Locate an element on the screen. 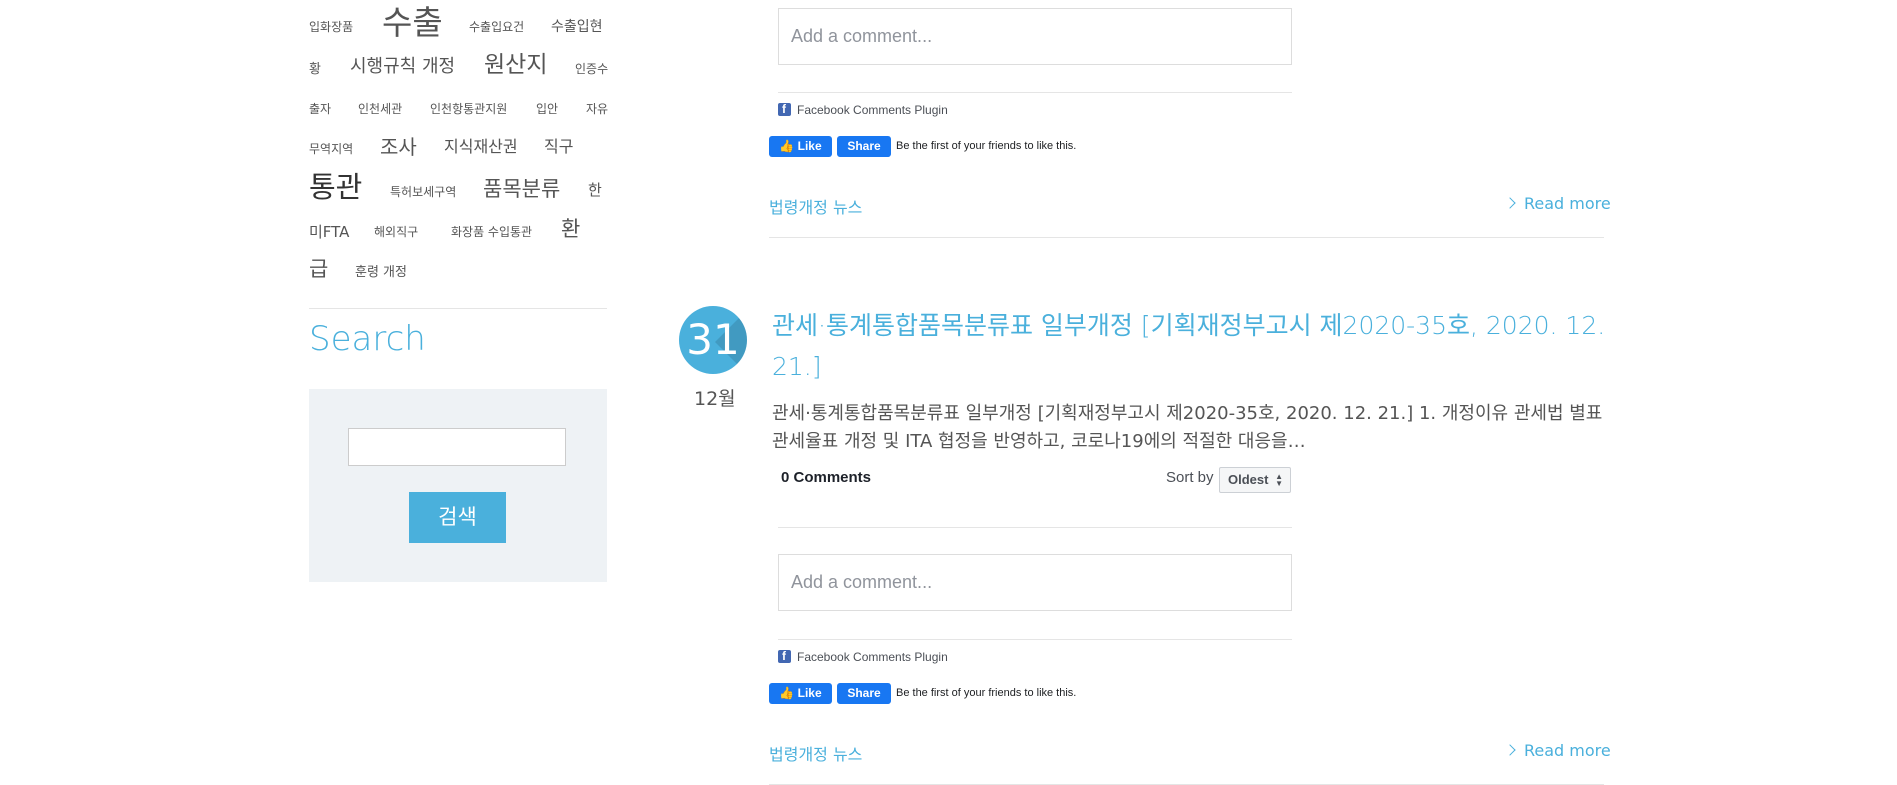 The width and height of the screenshot is (1897, 785). tag-link: 수출 is located at coordinates (412, 22).